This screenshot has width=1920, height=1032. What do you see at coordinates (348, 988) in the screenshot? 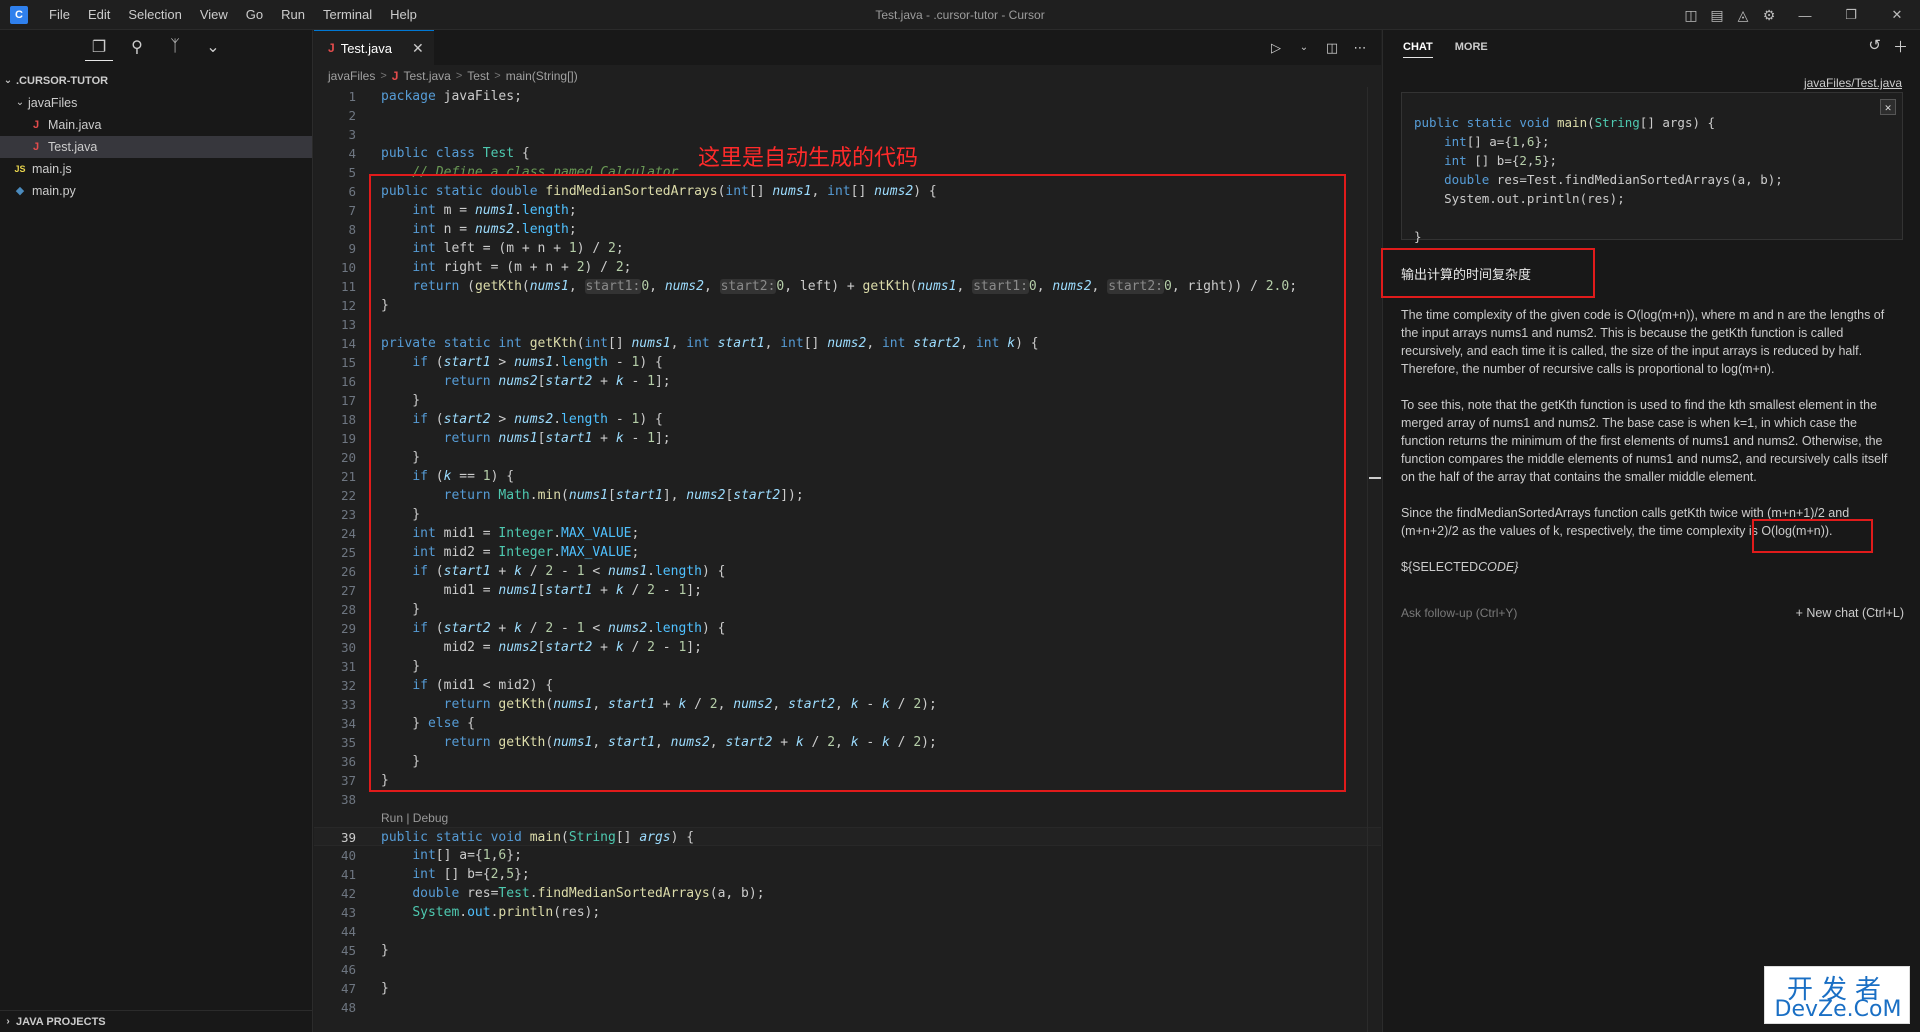
I see `line-number: 47` at bounding box center [348, 988].